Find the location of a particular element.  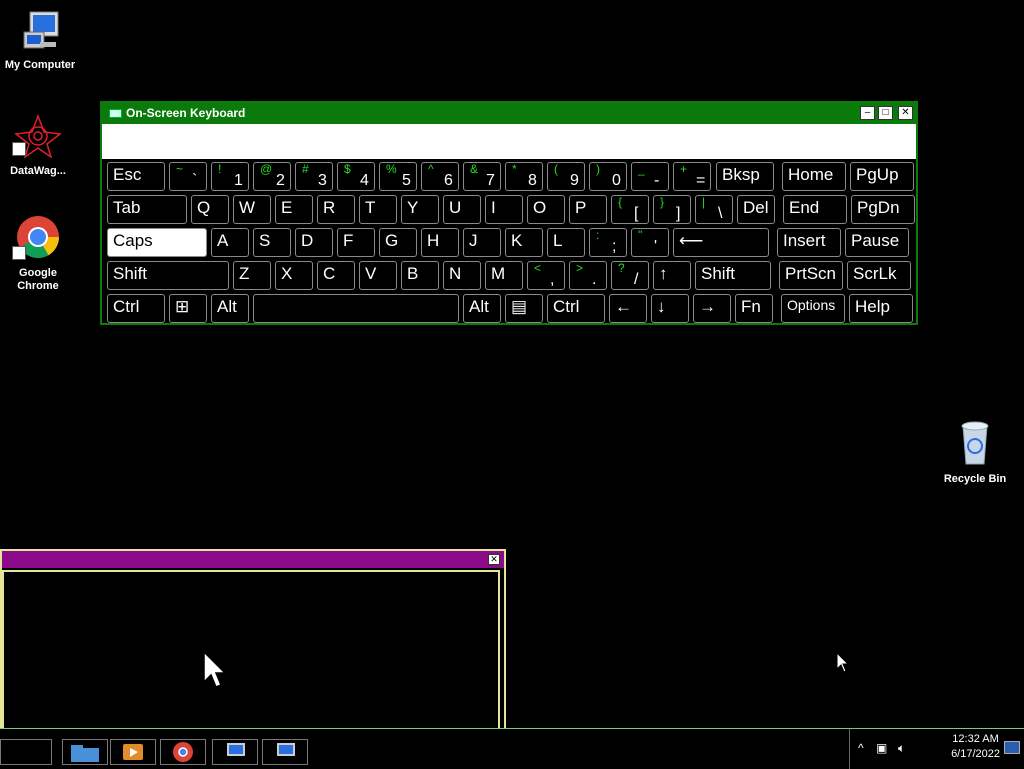

key-n: N is located at coordinates (462, 275).